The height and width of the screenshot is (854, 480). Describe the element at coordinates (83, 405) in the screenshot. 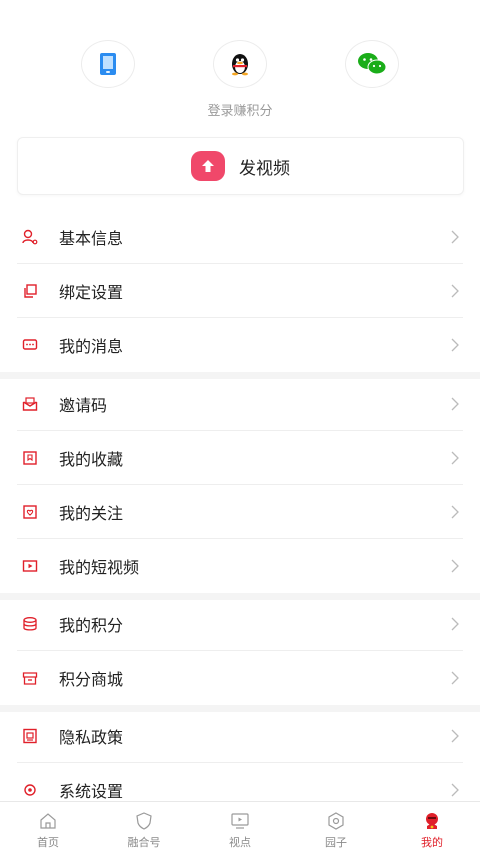

I see `menu-item-label: 邀请码` at that location.